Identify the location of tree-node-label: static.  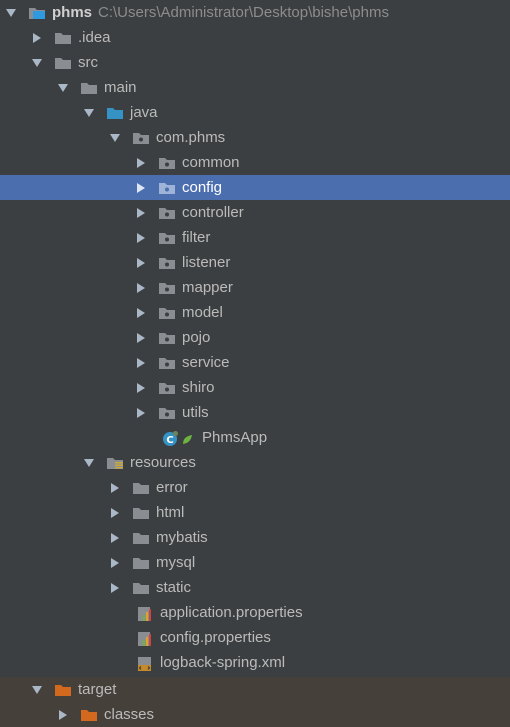
(174, 587).